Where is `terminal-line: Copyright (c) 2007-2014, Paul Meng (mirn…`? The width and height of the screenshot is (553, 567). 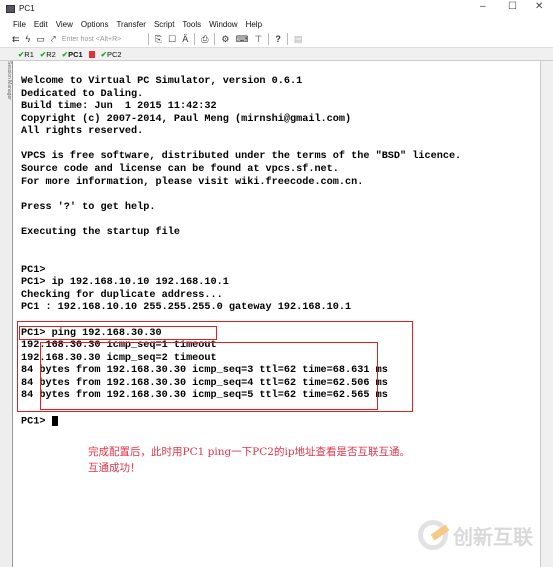 terminal-line: Copyright (c) 2007-2014, Paul Meng (mirn… is located at coordinates (186, 119).